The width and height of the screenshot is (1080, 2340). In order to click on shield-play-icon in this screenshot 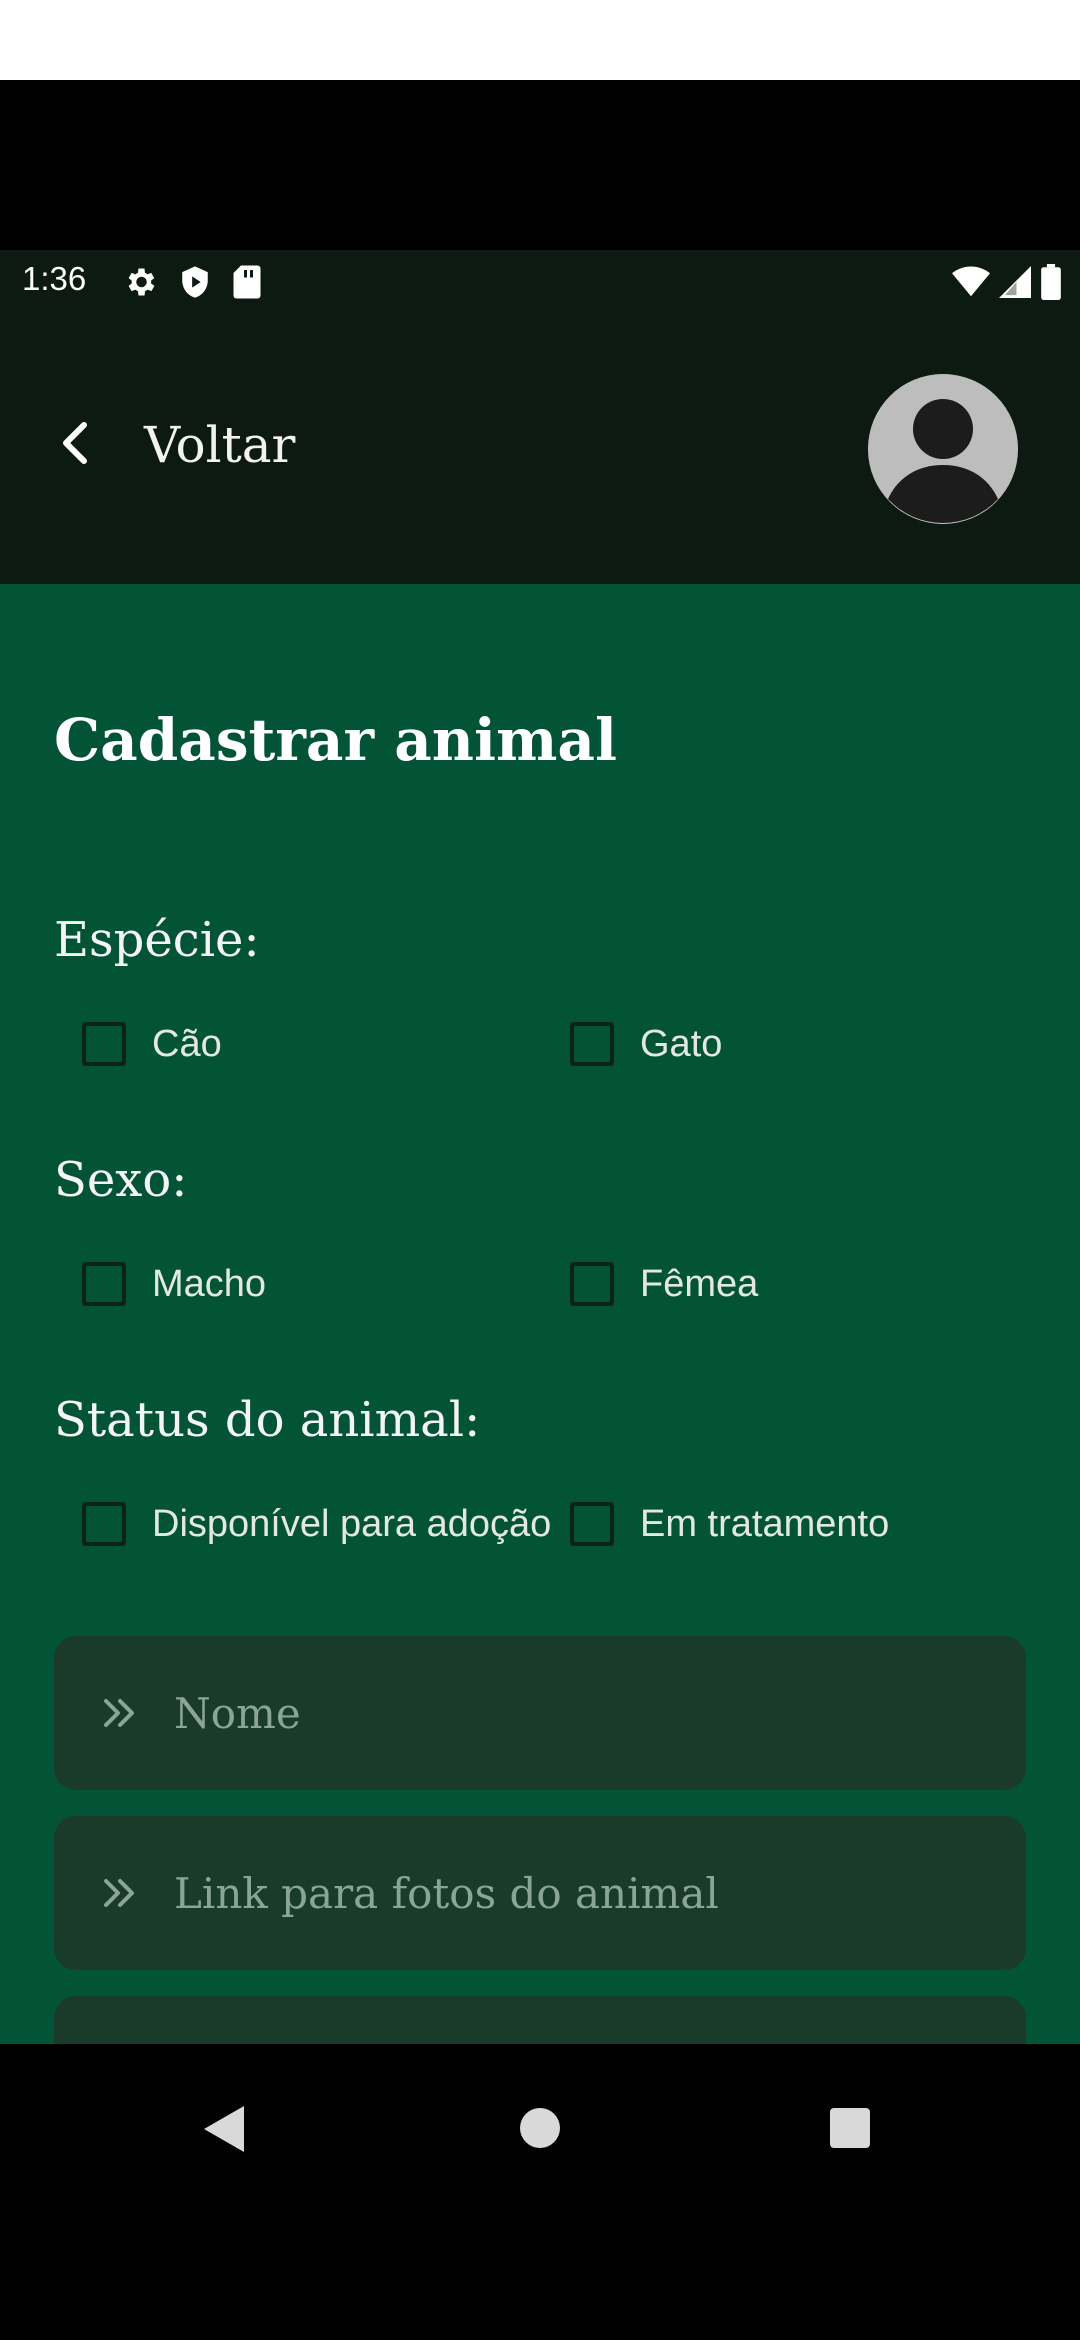, I will do `click(195, 284)`.